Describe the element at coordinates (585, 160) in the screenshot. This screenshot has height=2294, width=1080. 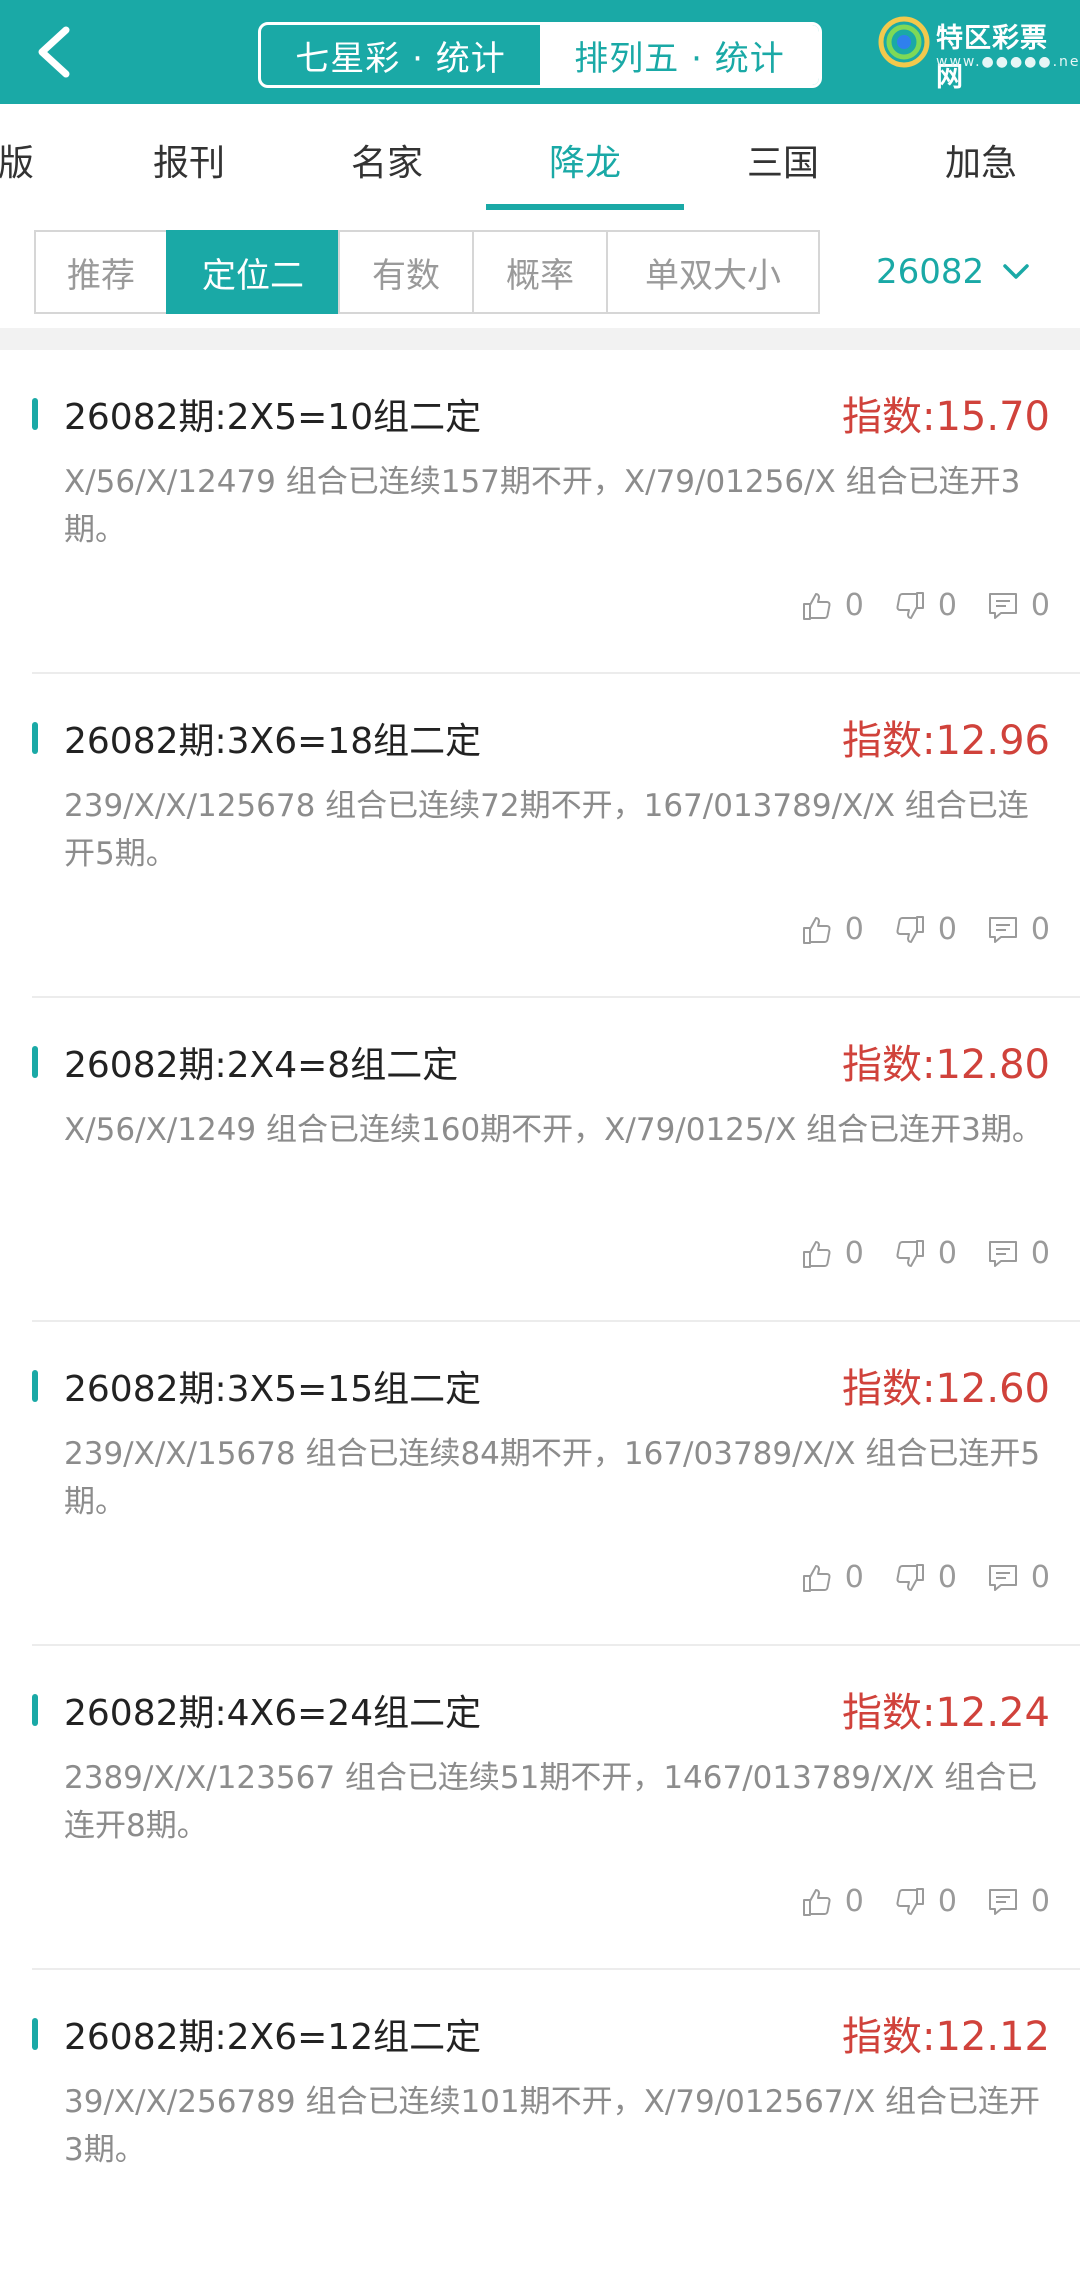
I see `tab-jianglong: 降龙` at that location.